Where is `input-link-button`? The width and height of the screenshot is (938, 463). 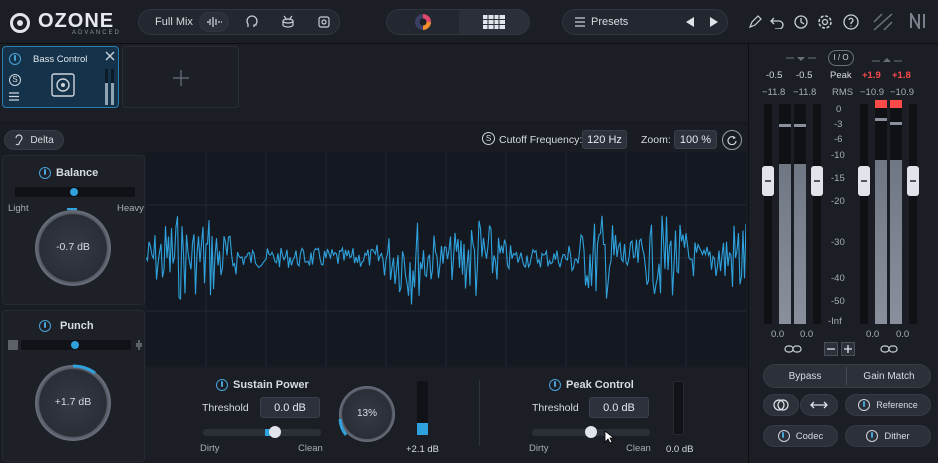 input-link-button is located at coordinates (793, 350).